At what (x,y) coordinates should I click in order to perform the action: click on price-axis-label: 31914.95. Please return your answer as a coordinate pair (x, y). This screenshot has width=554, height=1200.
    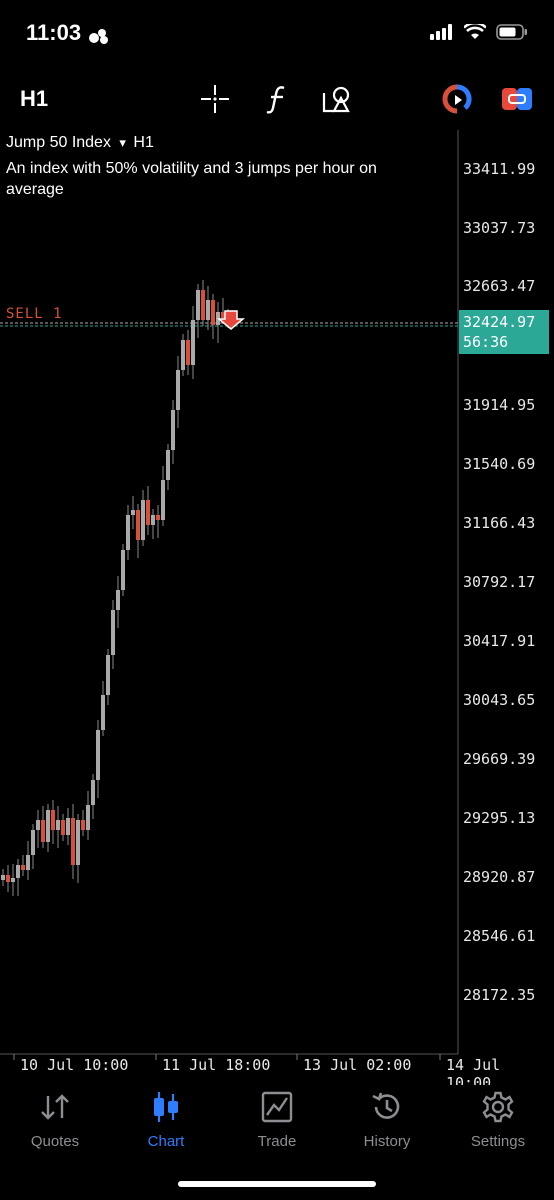
    Looking at the image, I should click on (499, 405).